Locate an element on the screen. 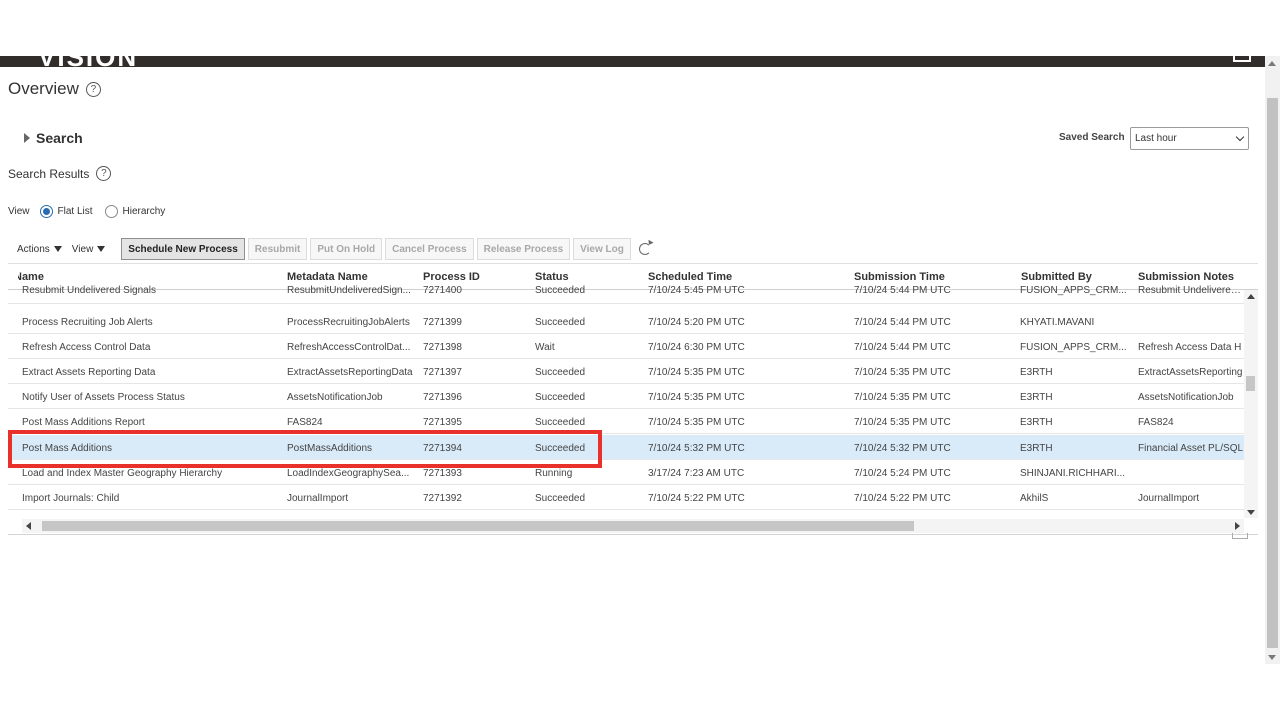 Image resolution: width=1280 pixels, height=720 pixels. cell-name: Extract Assets Reporting Data is located at coordinates (149, 372).